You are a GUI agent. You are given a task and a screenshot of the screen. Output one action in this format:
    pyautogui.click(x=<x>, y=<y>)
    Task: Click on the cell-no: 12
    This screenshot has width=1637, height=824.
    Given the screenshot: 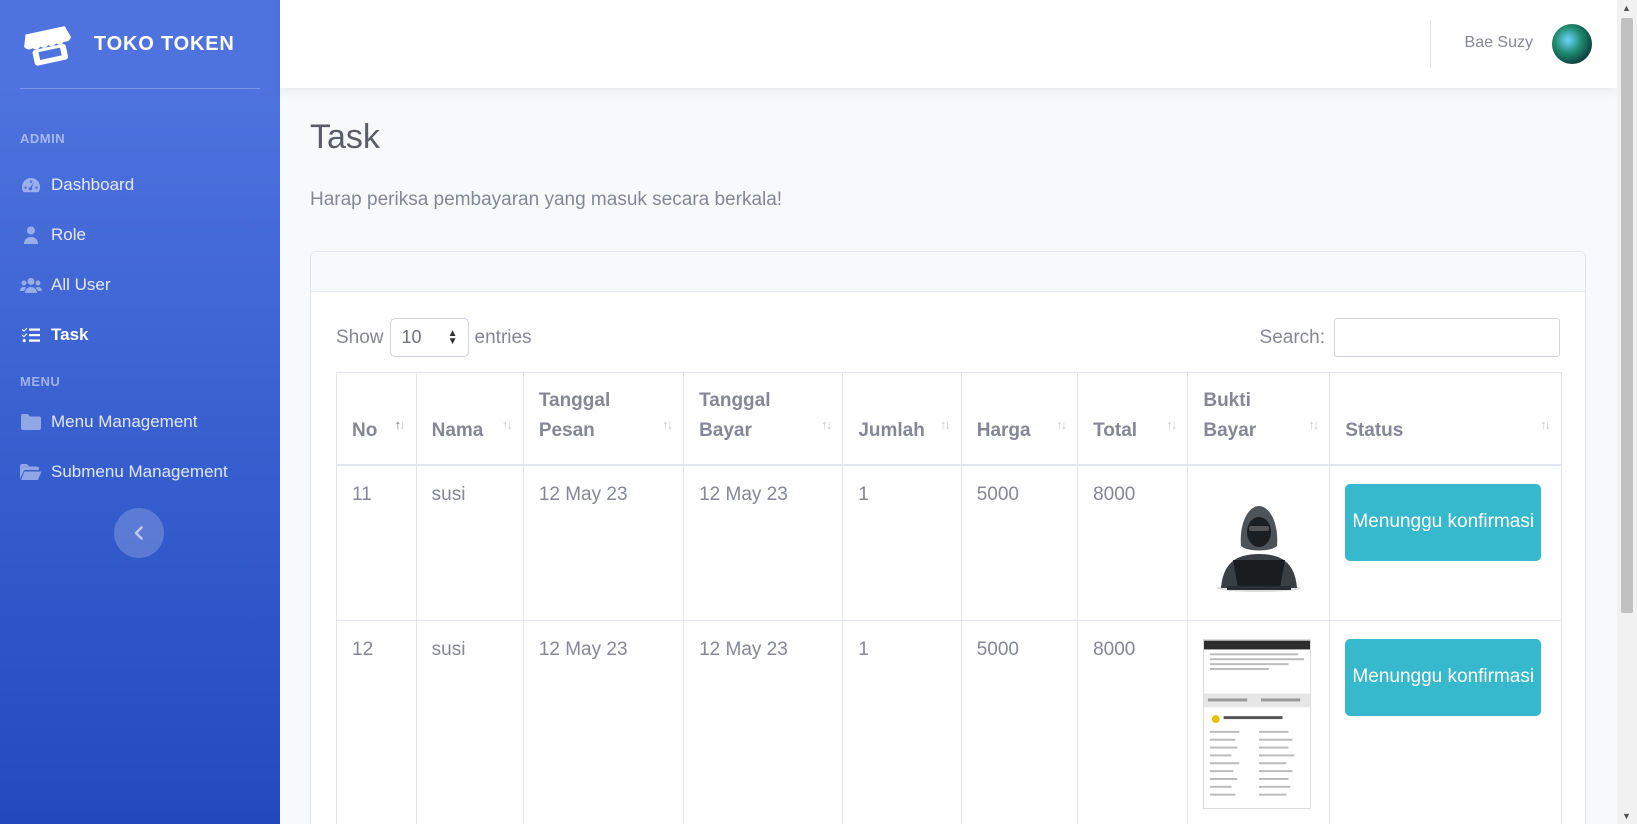 What is the action you would take?
    pyautogui.click(x=376, y=721)
    